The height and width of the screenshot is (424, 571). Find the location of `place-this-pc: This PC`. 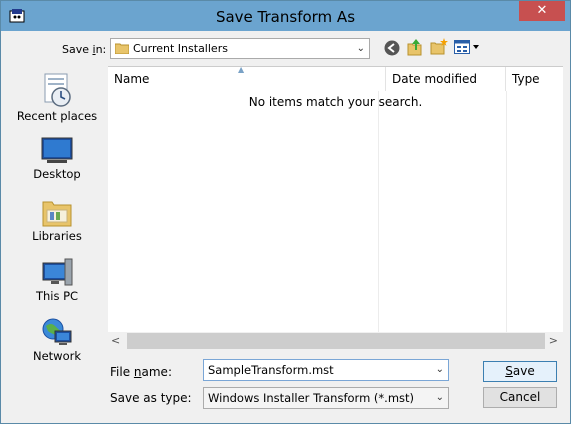

place-this-pc: This PC is located at coordinates (57, 280).